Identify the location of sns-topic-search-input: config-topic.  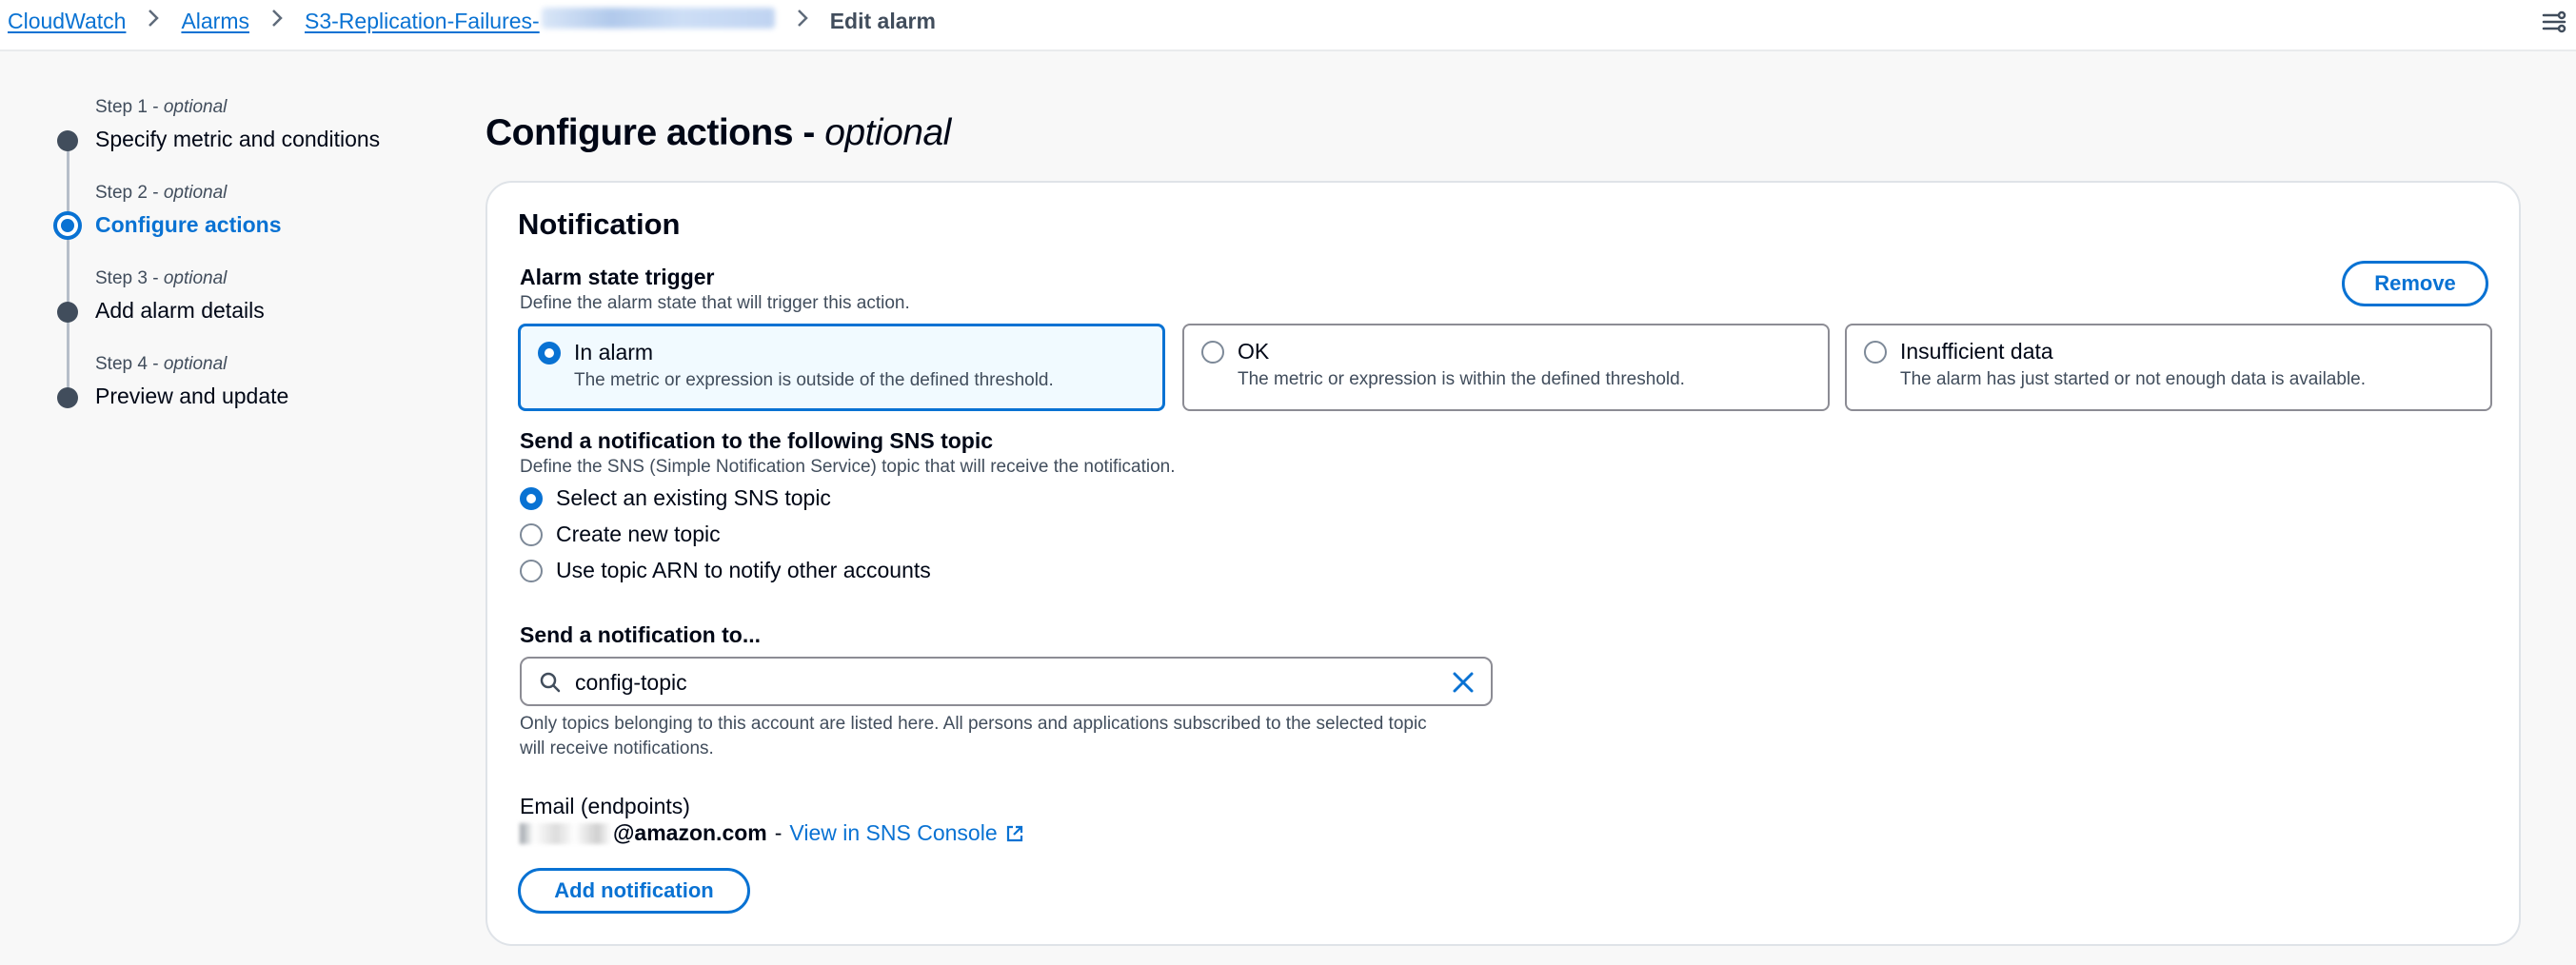
(1007, 681).